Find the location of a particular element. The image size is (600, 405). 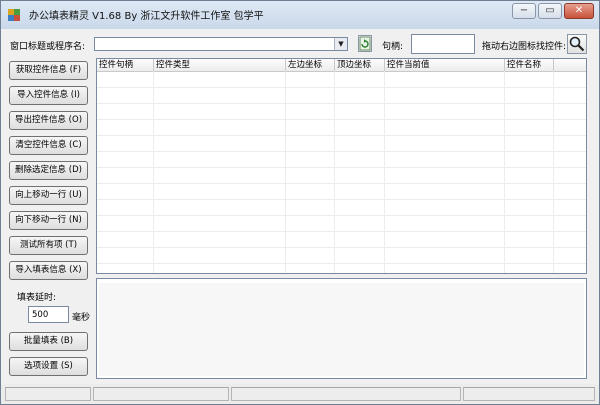

column-header-value: 控件当前值 is located at coordinates (445, 65).